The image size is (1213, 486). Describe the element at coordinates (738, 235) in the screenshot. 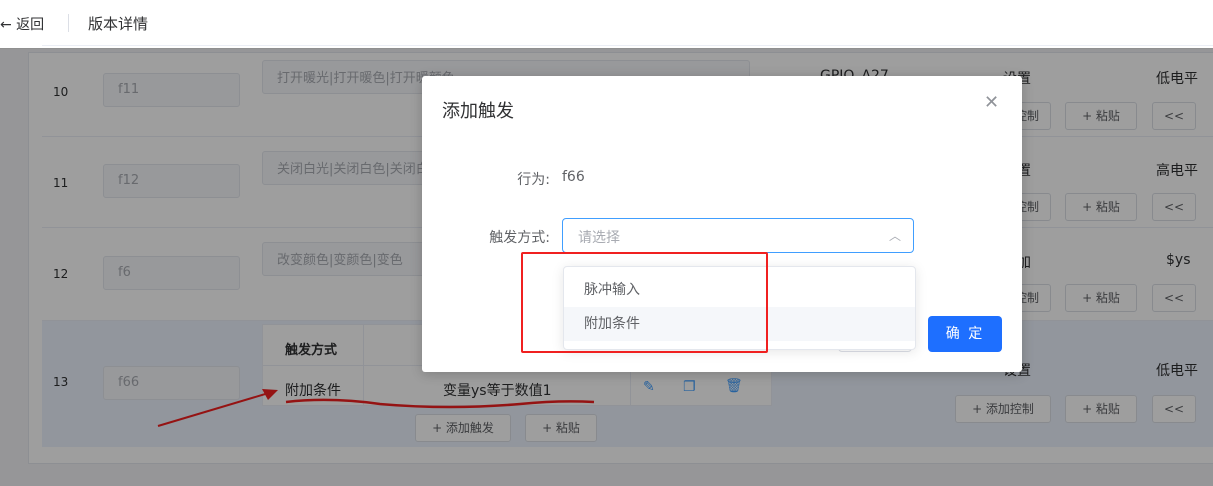

I see `trigger-type-select: 请选择 ︿` at that location.